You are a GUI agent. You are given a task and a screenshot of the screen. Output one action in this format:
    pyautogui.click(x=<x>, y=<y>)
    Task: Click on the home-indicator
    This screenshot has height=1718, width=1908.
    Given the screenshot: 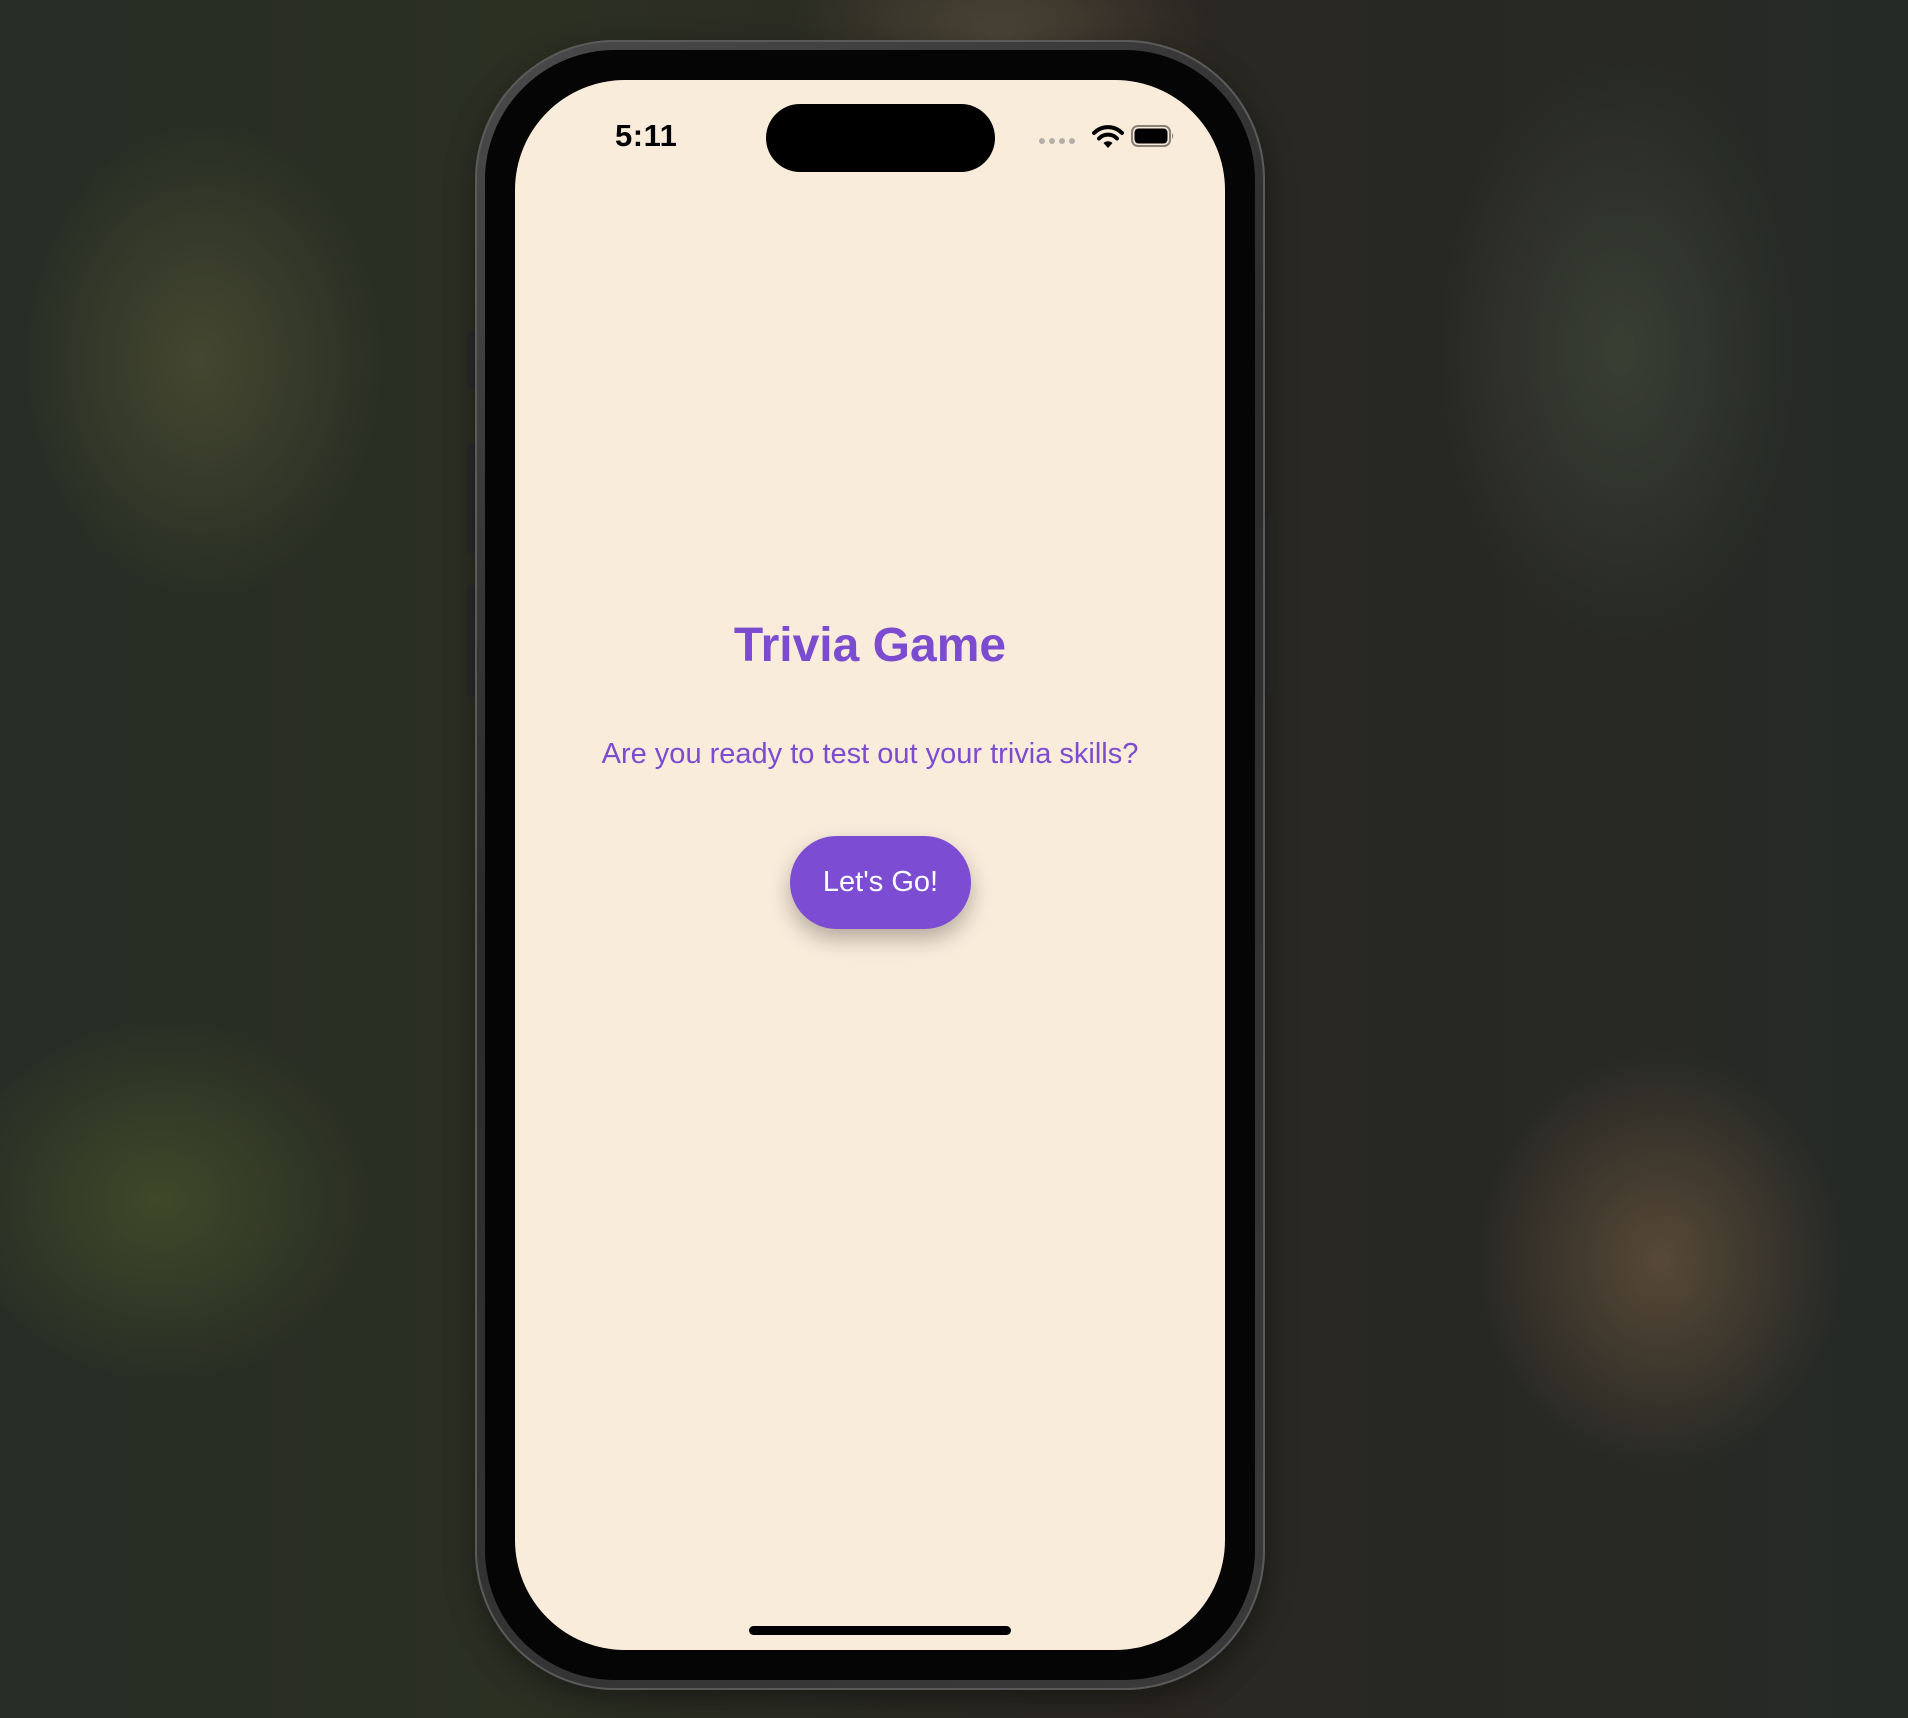 What is the action you would take?
    pyautogui.click(x=880, y=1630)
    